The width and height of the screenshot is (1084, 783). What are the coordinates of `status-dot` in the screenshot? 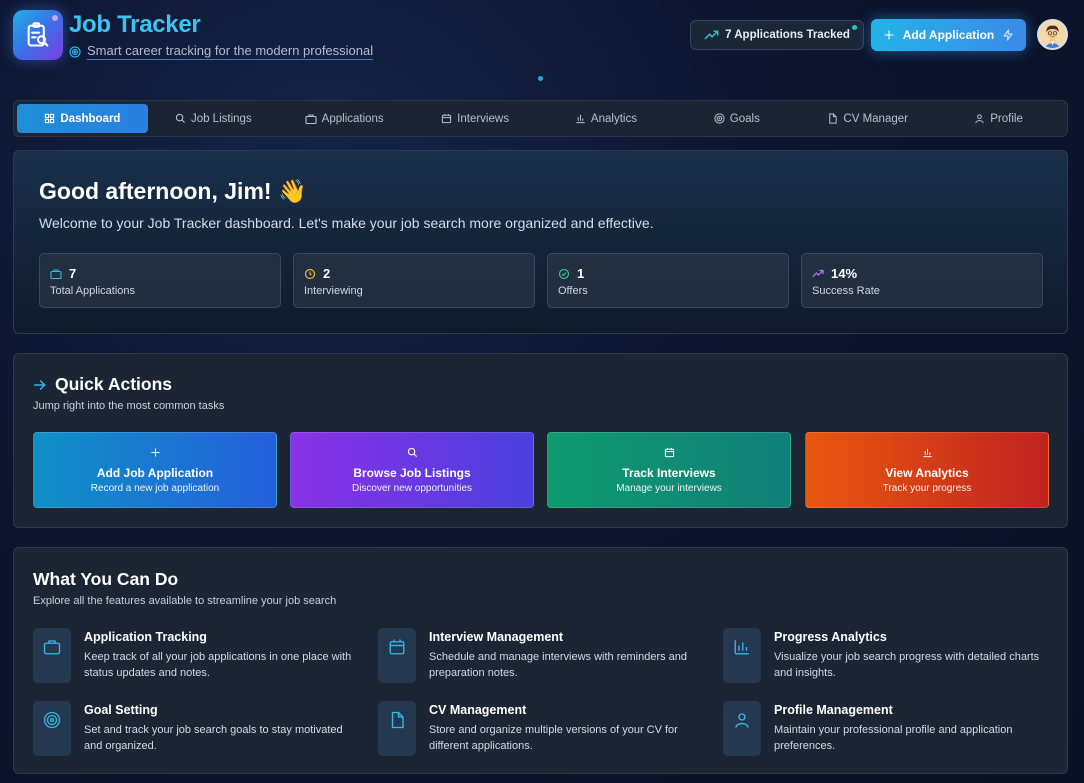 It's located at (854, 27).